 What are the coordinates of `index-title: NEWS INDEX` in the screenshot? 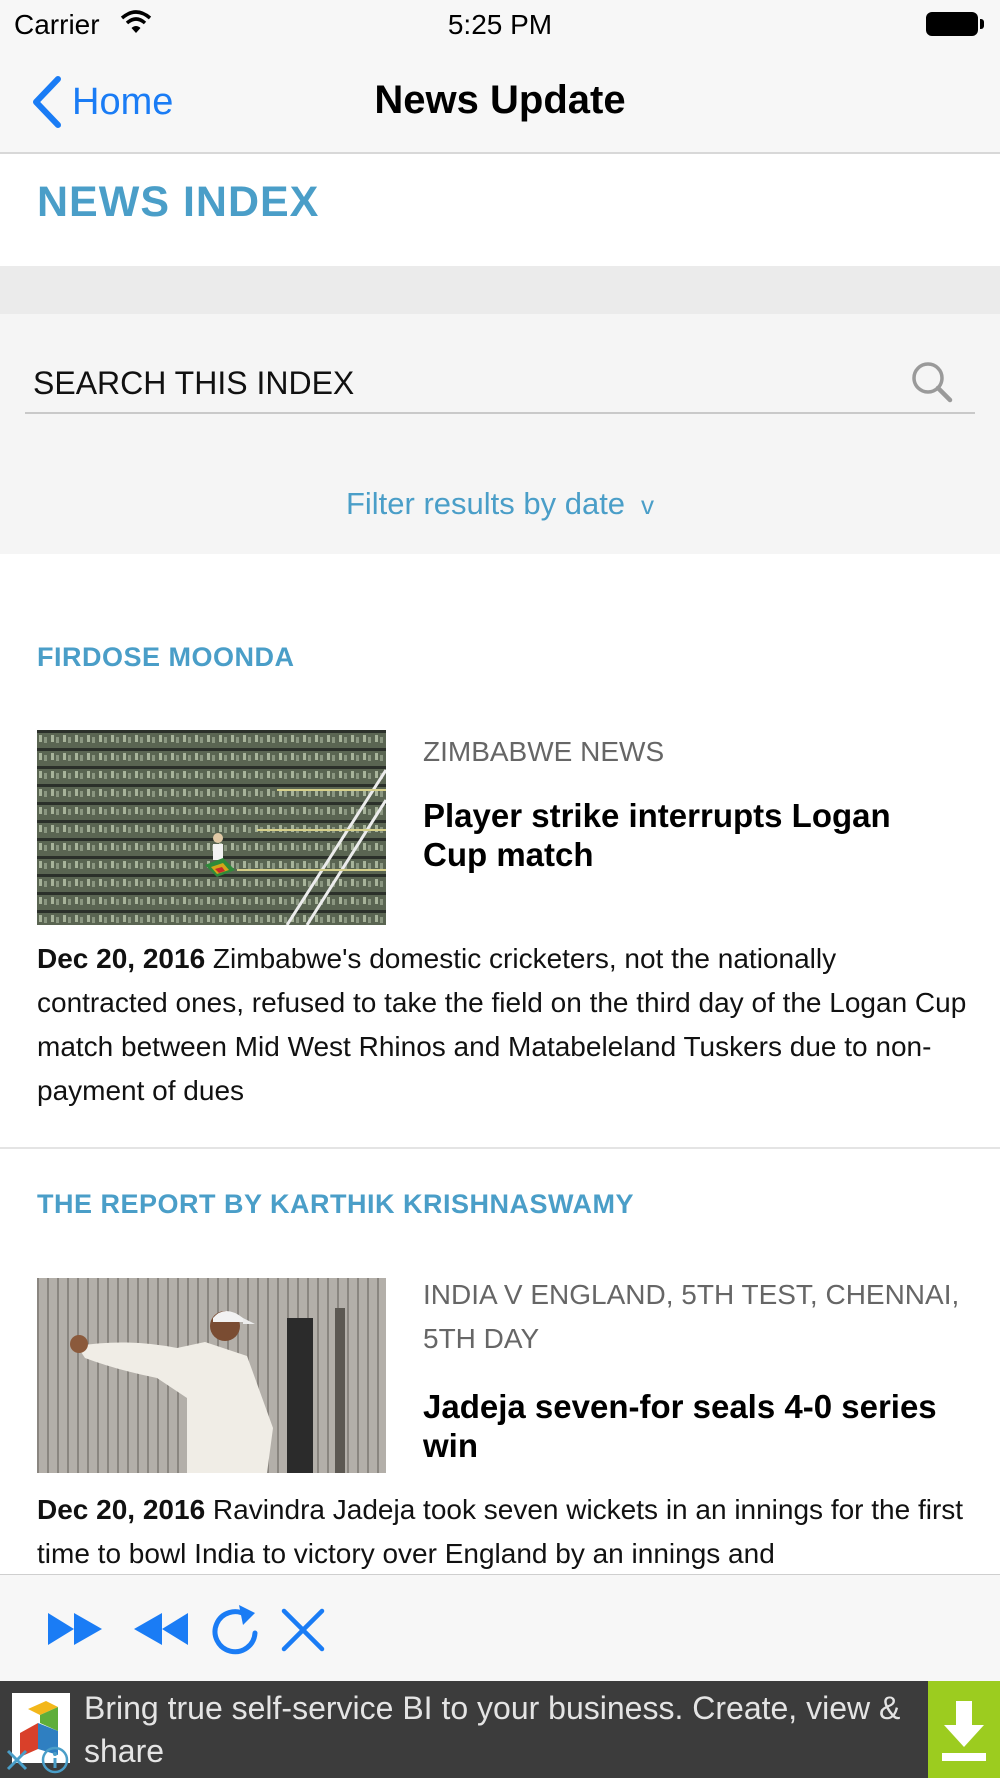 It's located at (178, 202).